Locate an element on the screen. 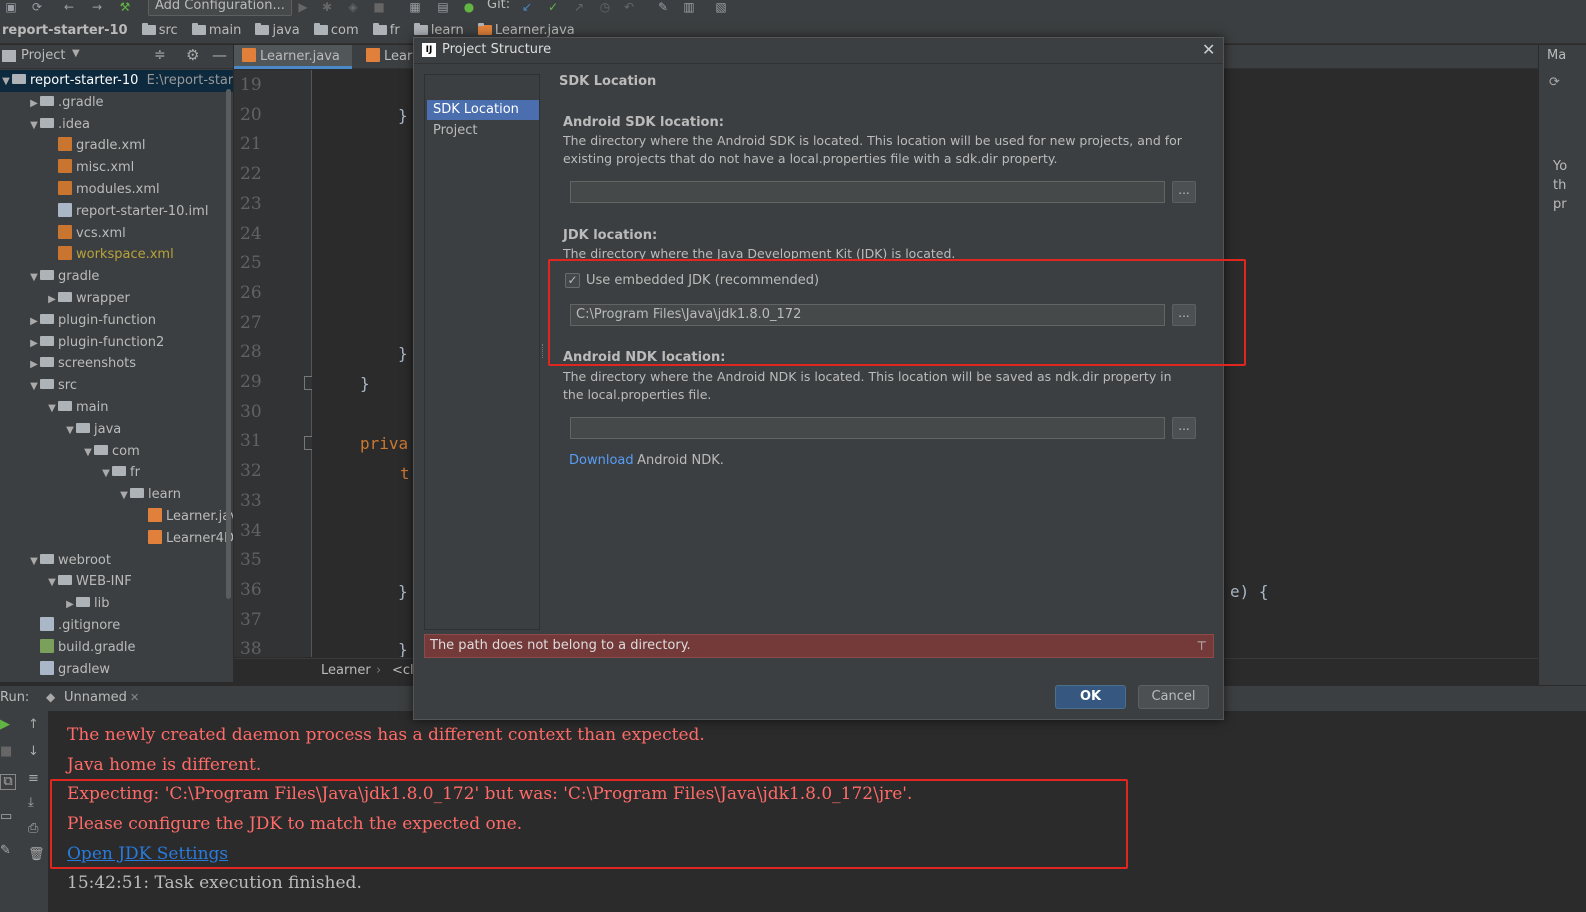  jdk-path-input: C:\Program Files\Java\jdk1.8.0_172 is located at coordinates (867, 315).